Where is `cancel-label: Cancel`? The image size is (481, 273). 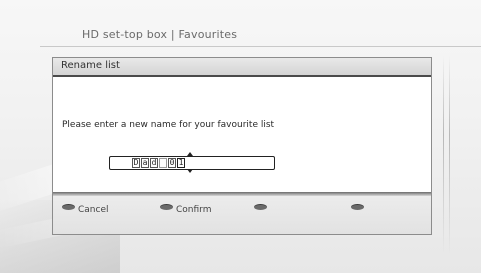 cancel-label: Cancel is located at coordinates (93, 210).